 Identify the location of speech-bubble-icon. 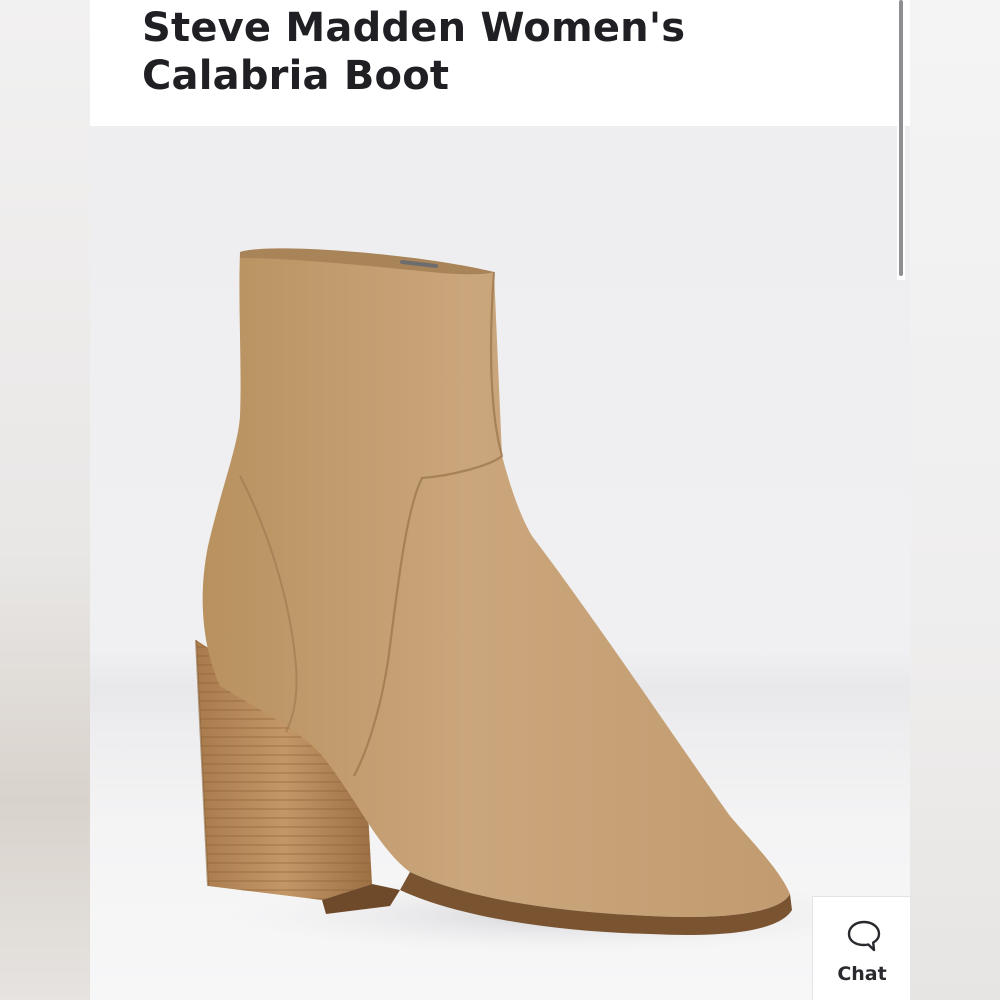
(864, 936).